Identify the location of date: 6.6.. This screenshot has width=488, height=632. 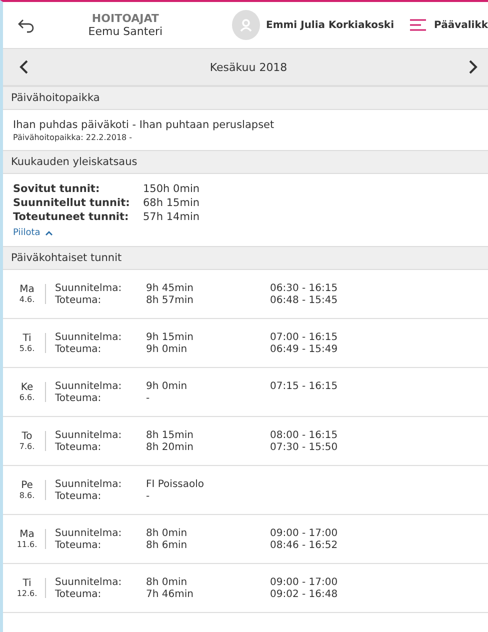
(27, 397).